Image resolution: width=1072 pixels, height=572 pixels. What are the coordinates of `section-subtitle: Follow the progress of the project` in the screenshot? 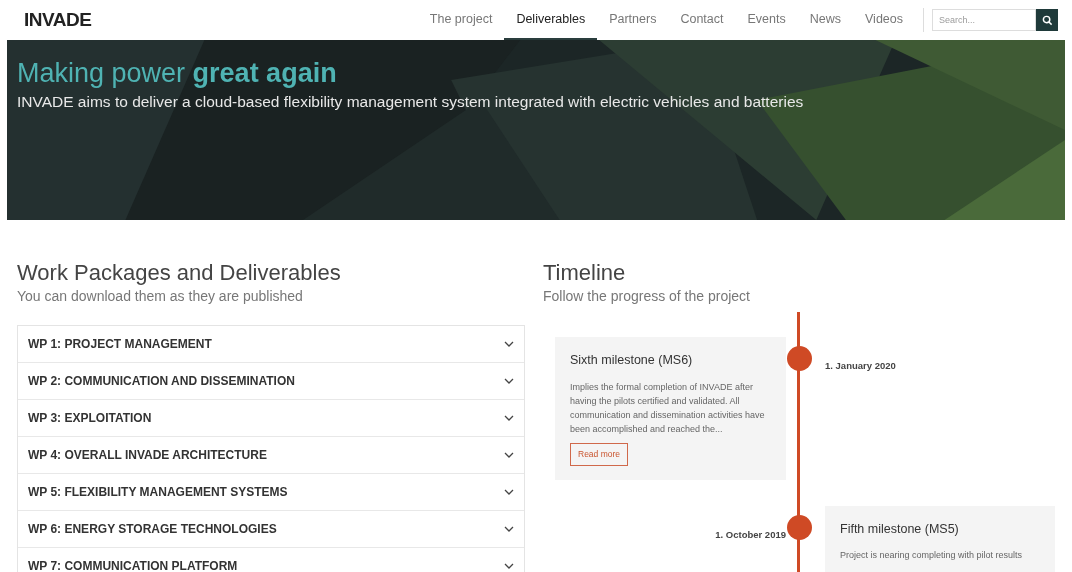 It's located at (647, 296).